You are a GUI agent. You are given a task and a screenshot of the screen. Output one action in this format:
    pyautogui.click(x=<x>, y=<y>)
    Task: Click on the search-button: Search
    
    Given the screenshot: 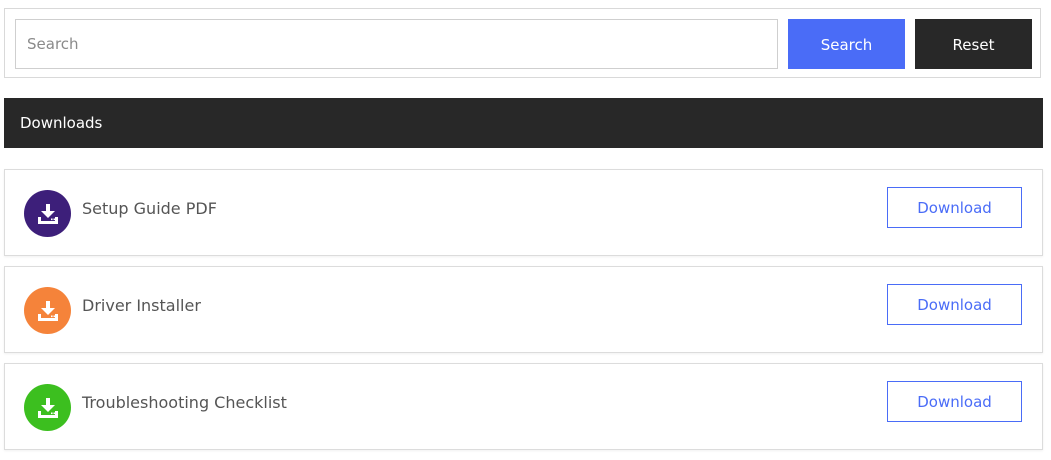 What is the action you would take?
    pyautogui.click(x=846, y=44)
    